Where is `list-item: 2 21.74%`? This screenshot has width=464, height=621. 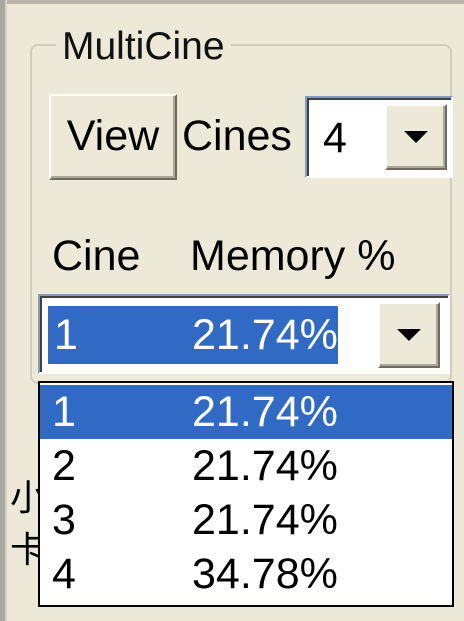
list-item: 2 21.74% is located at coordinates (246, 466).